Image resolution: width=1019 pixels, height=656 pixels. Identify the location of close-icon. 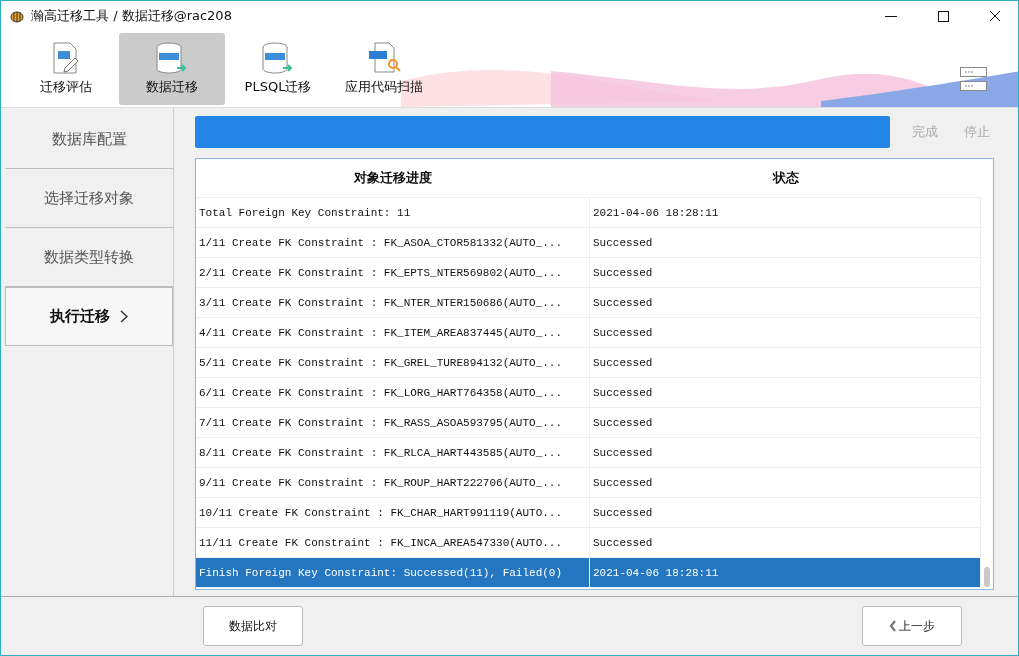
(995, 16).